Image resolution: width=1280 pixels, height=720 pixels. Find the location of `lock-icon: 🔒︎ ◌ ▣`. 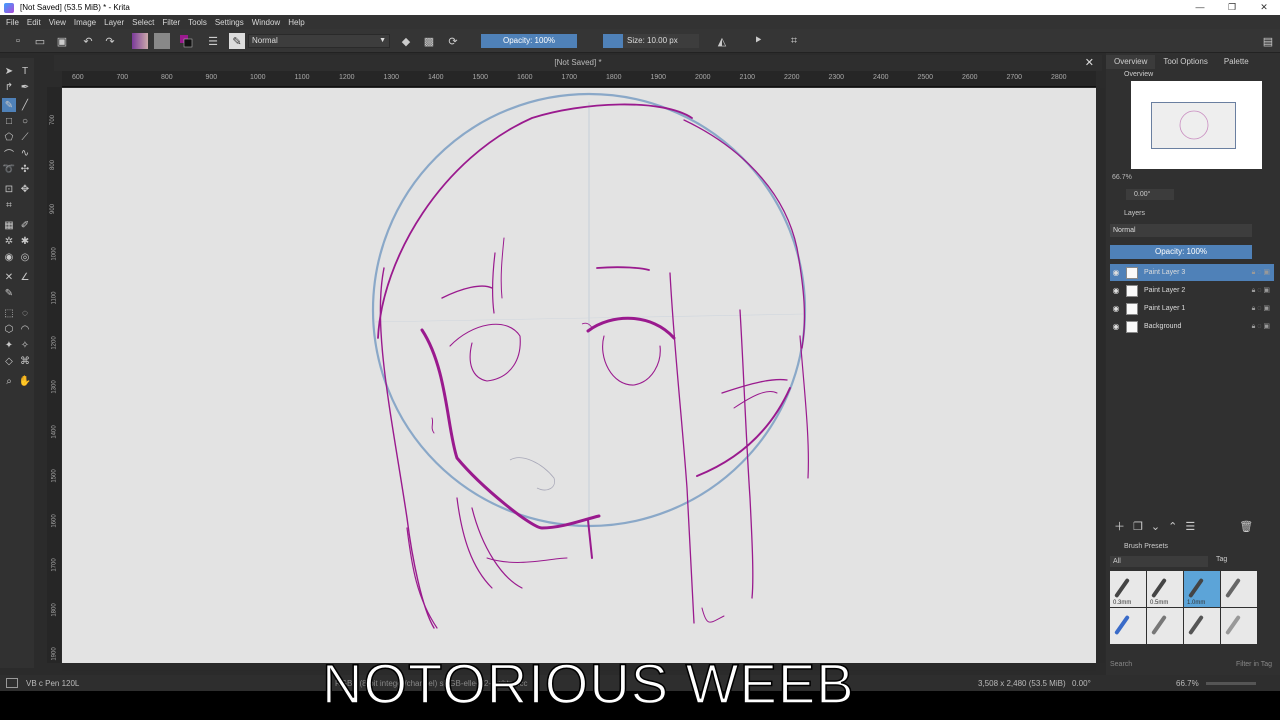

lock-icon: 🔒︎ ◌ ▣ is located at coordinates (1256, 326).